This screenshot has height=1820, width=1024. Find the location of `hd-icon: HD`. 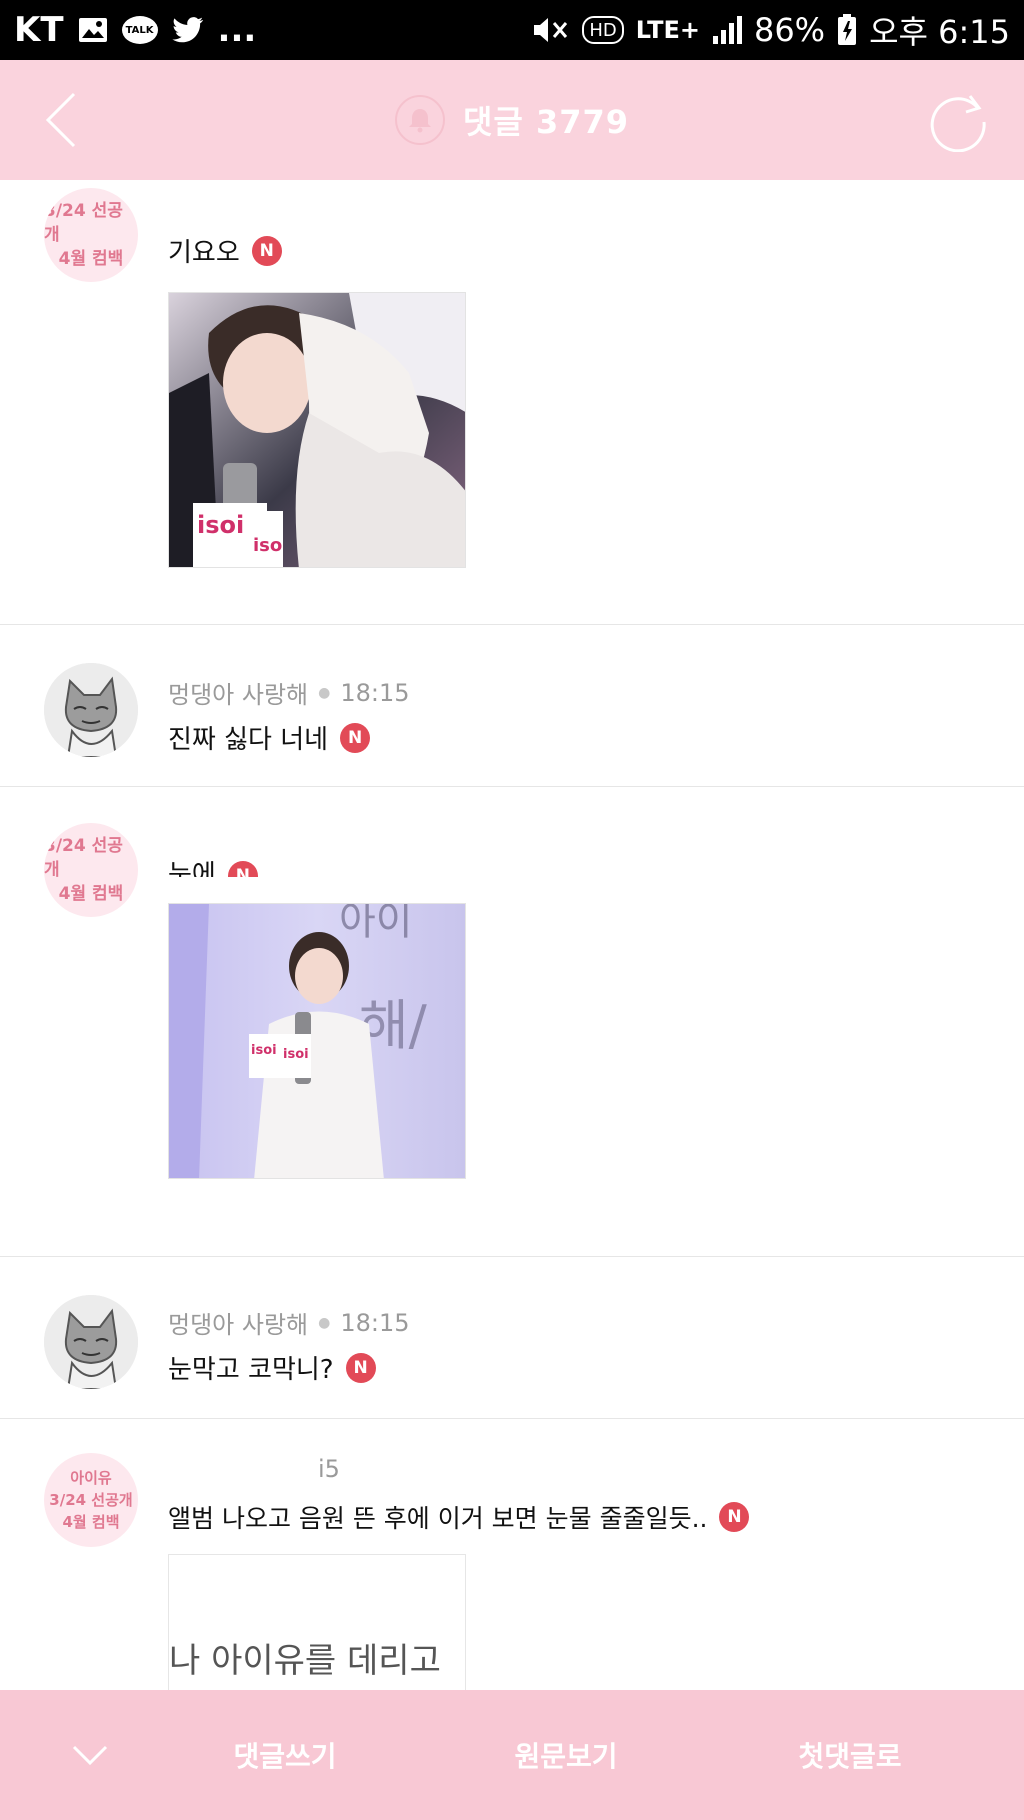

hd-icon: HD is located at coordinates (603, 30).